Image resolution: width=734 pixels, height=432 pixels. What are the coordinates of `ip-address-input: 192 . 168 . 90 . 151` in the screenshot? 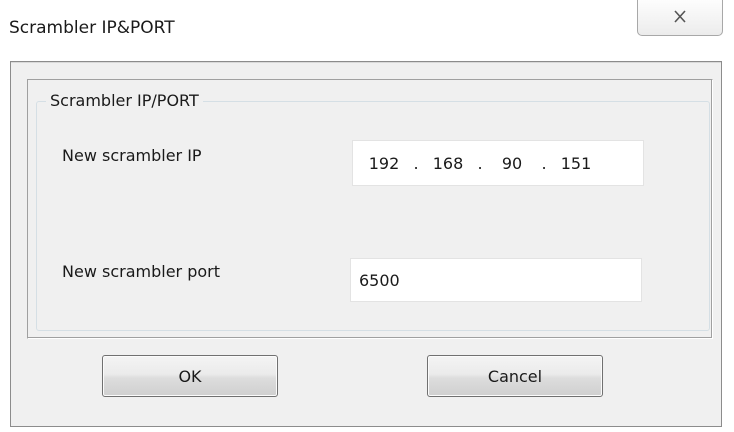 It's located at (498, 163).